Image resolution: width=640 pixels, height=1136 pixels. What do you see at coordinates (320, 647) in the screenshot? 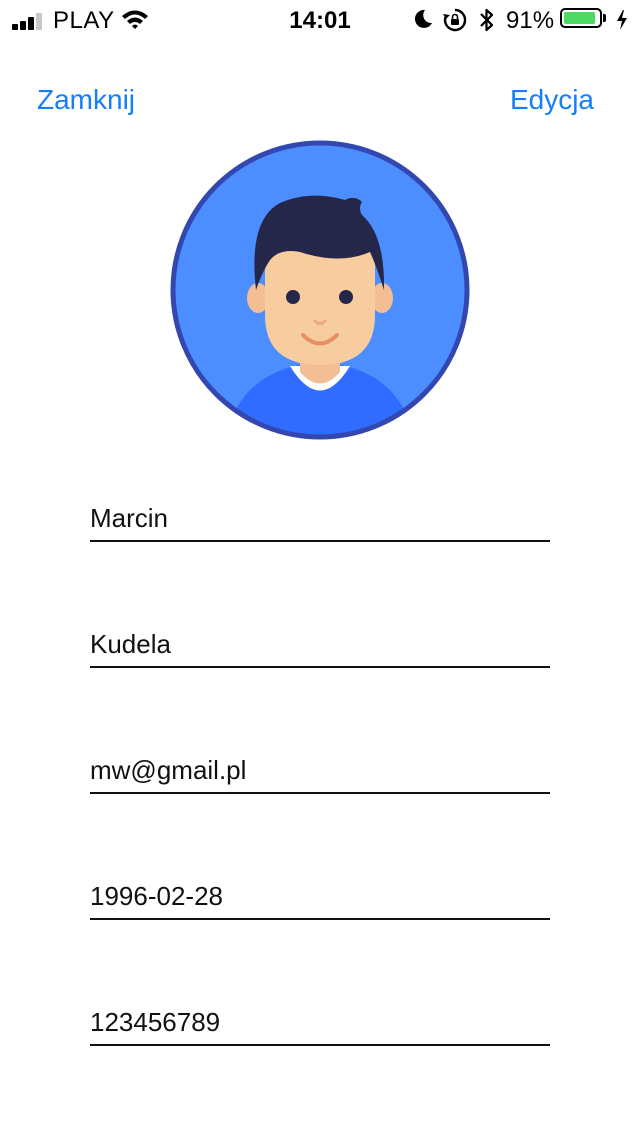
I see `last-name-field: Kudela` at bounding box center [320, 647].